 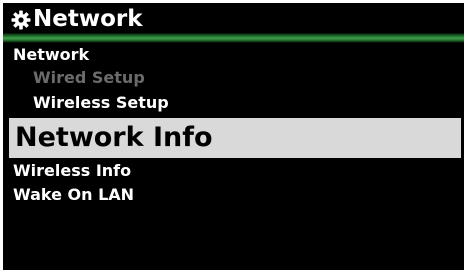 I want to click on gear-icon, so click(x=21, y=20).